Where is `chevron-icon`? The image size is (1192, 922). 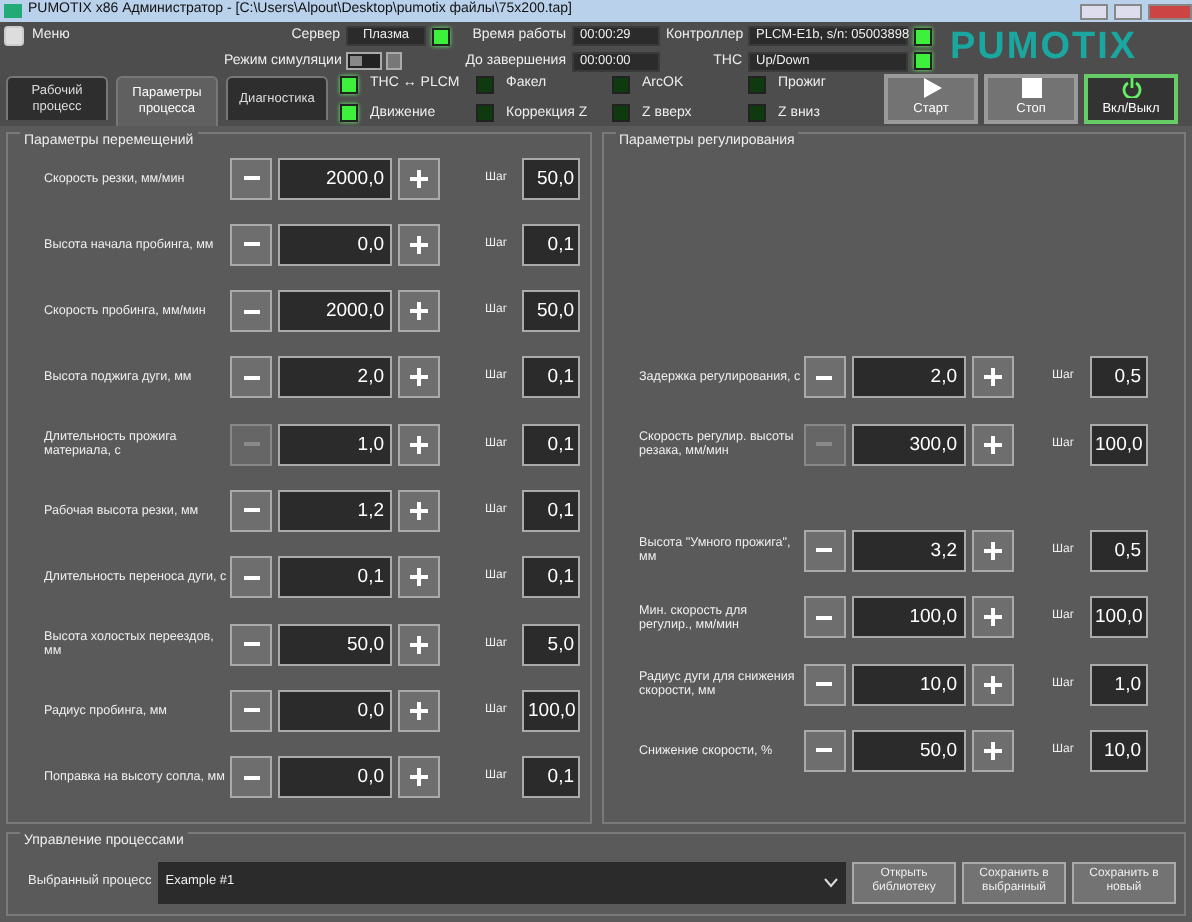 chevron-icon is located at coordinates (831, 882).